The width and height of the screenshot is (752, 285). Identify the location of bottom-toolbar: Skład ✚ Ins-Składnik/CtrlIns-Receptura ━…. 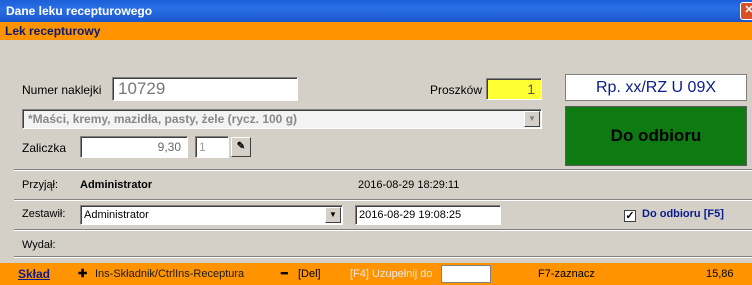
(376, 274).